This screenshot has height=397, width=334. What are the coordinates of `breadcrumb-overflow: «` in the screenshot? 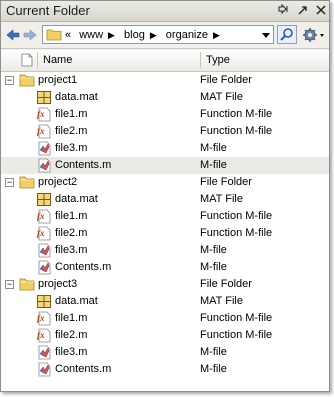 It's located at (68, 35).